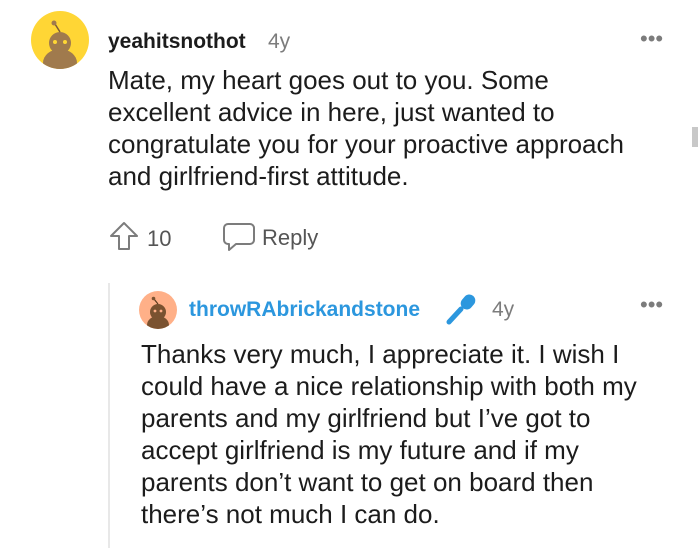  Describe the element at coordinates (462, 309) in the screenshot. I see `microphone-icon` at that location.